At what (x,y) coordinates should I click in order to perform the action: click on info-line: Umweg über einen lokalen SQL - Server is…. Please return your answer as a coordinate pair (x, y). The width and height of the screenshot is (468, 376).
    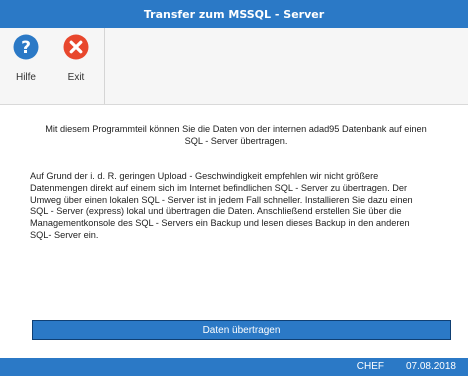
    Looking at the image, I should click on (221, 199).